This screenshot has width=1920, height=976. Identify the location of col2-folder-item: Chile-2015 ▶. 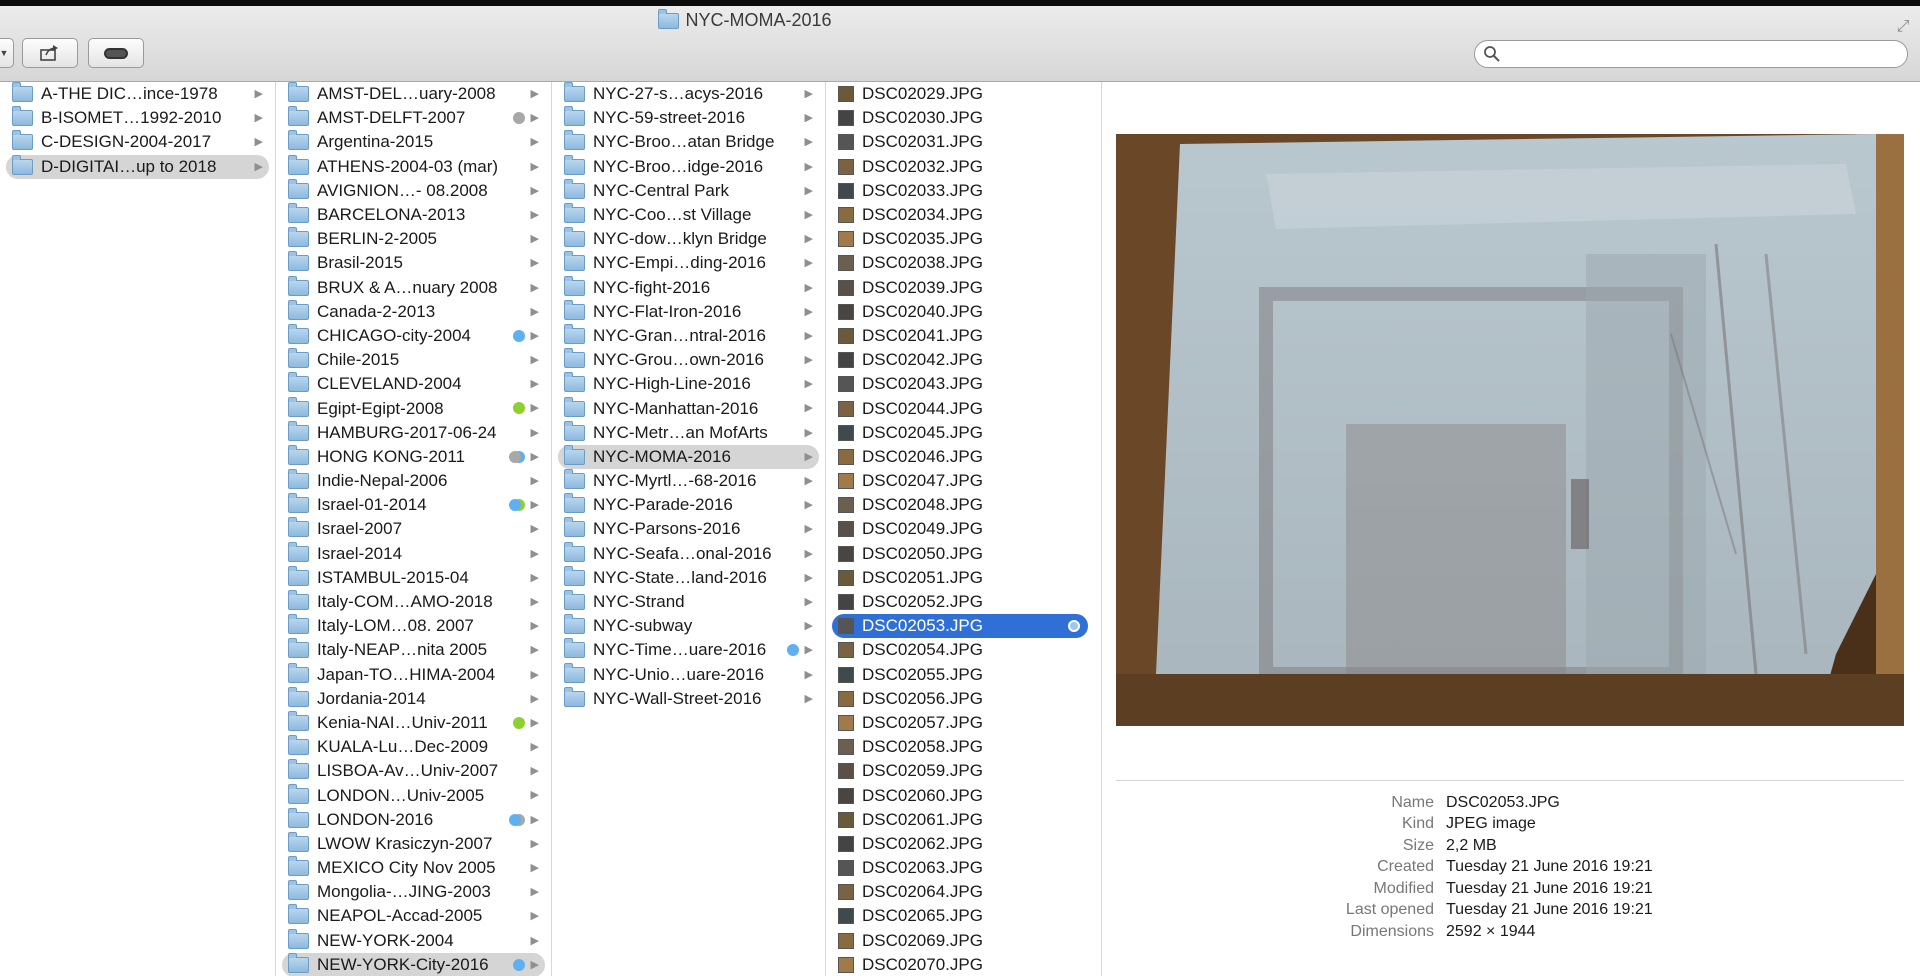
(413, 360).